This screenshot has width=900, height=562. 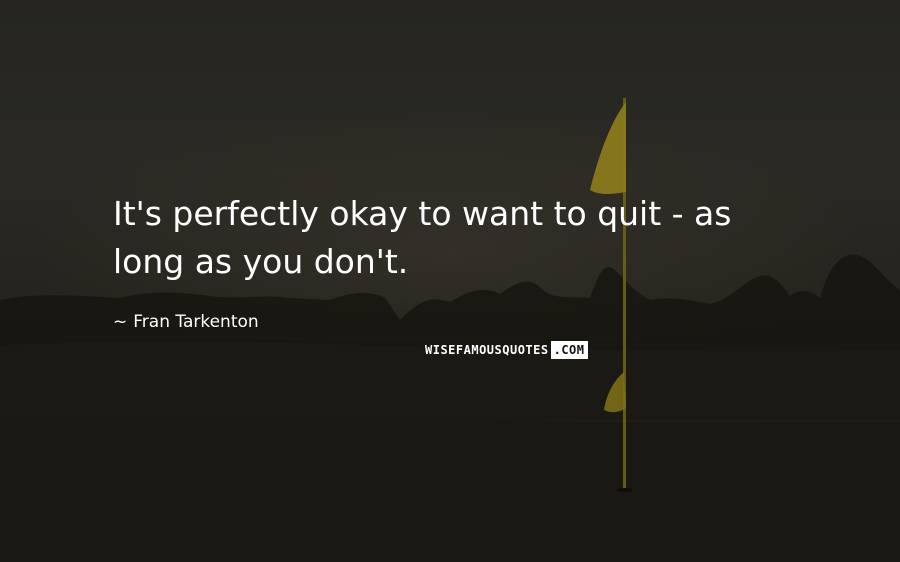 What do you see at coordinates (120, 322) in the screenshot?
I see `author-prefix: ~` at bounding box center [120, 322].